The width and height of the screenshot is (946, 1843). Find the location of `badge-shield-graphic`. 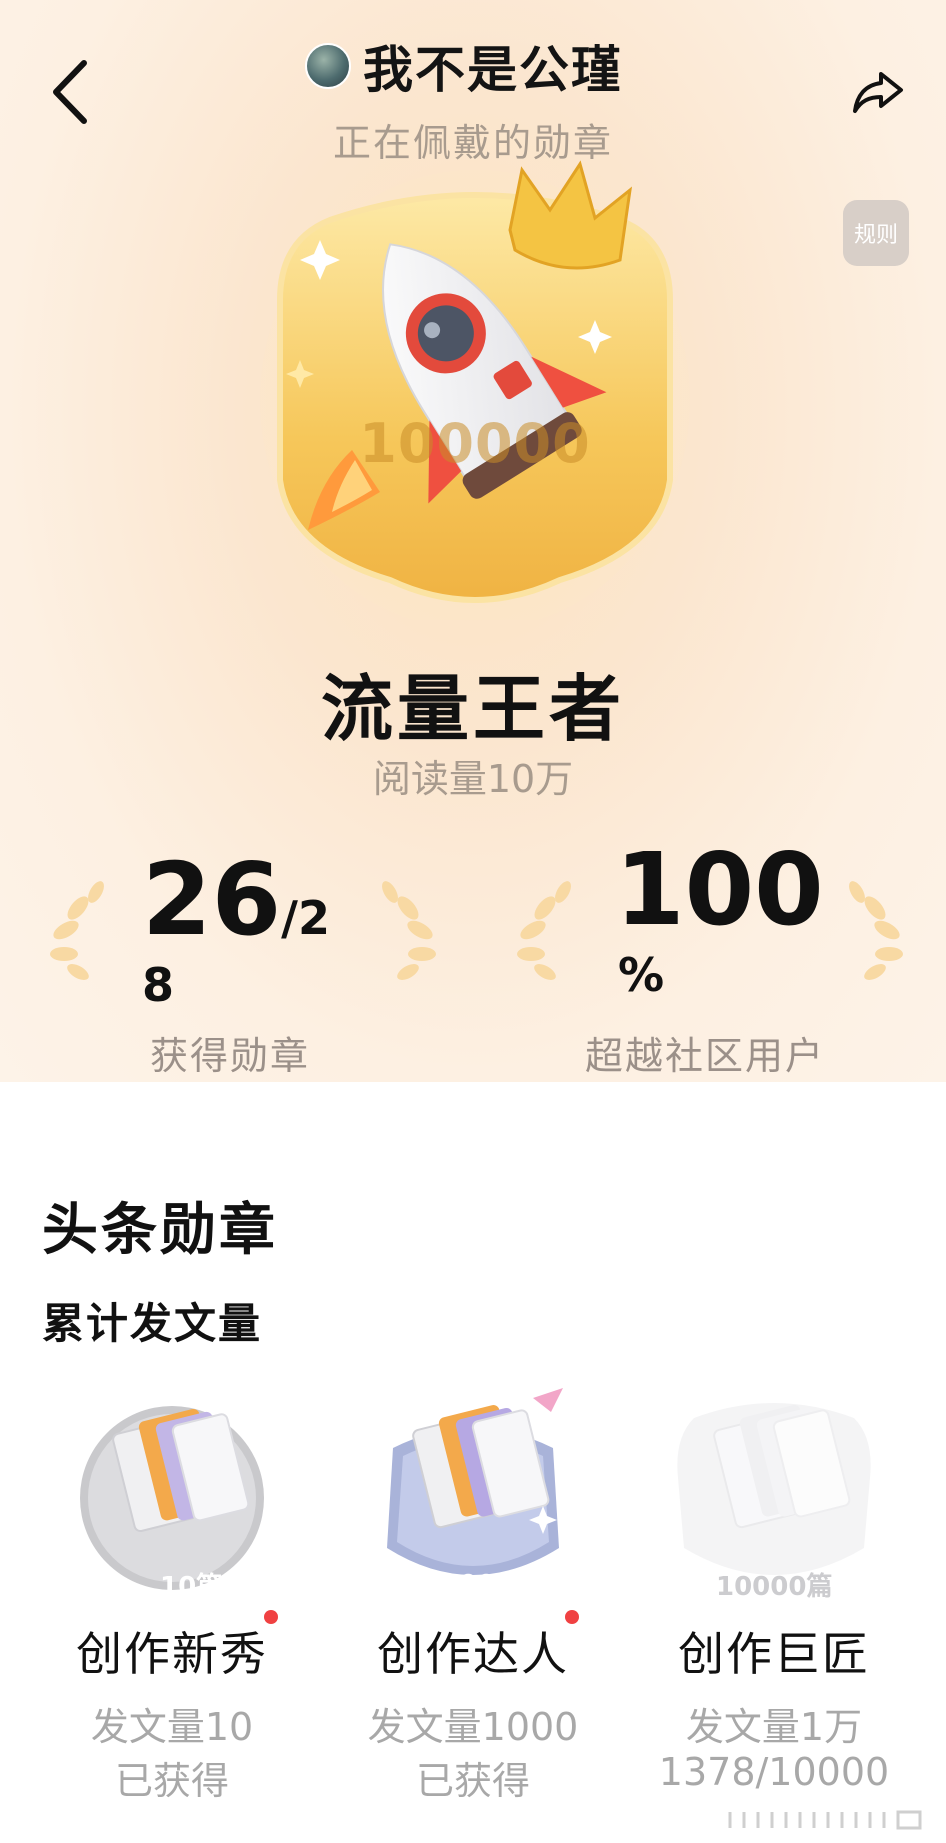

badge-shield-graphic is located at coordinates (475, 395).